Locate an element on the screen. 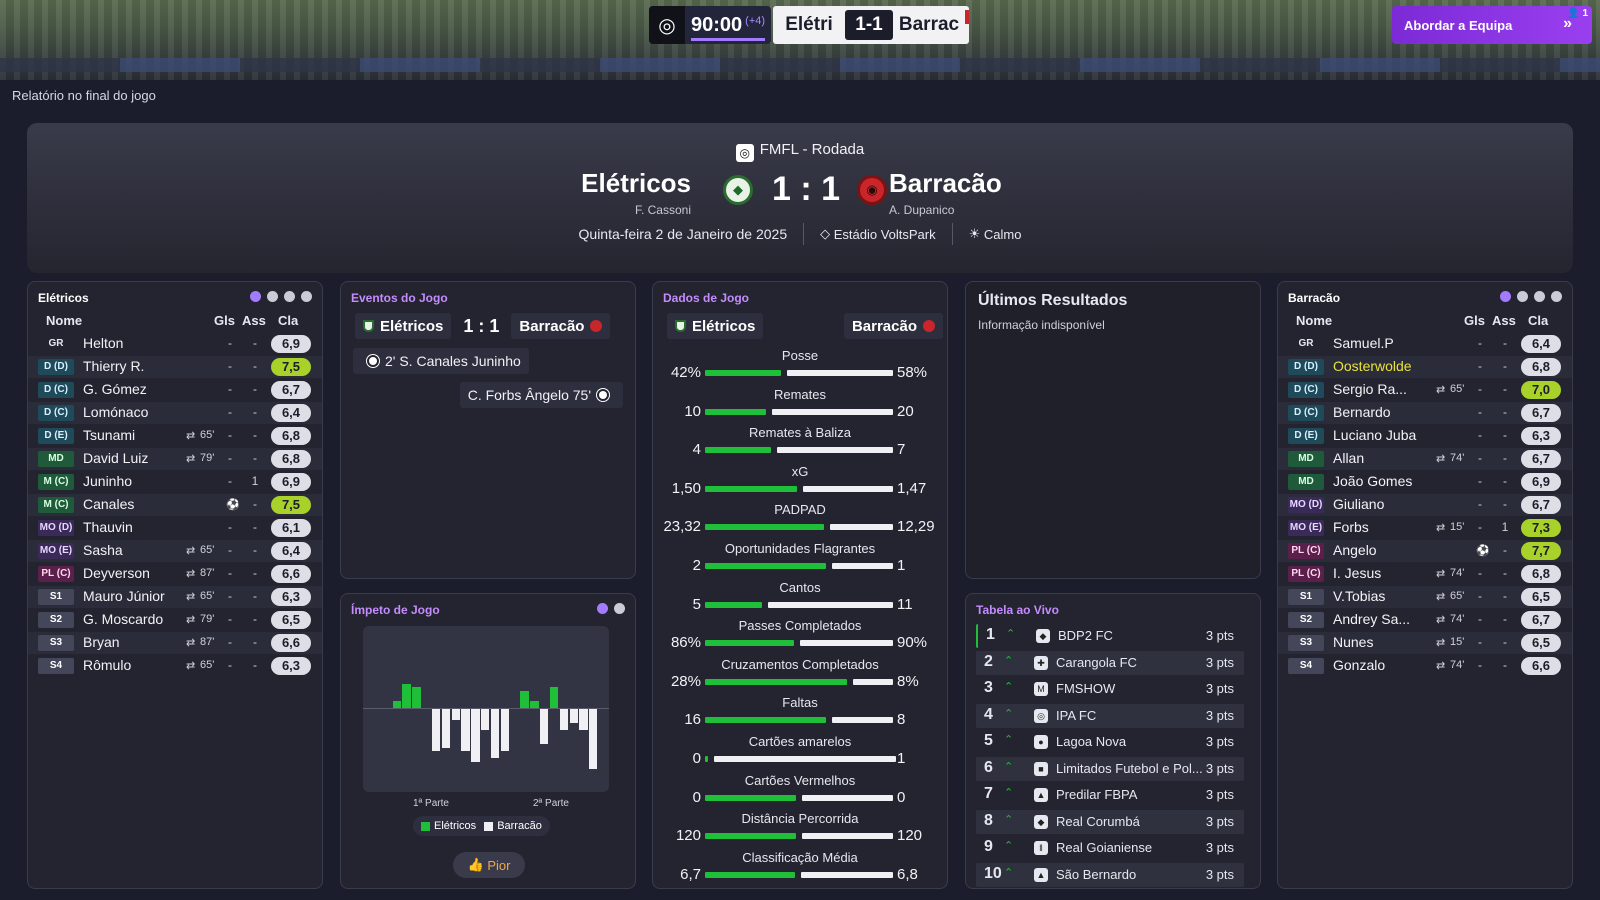 This screenshot has height=900, width=1600. player-name: Gonzalo is located at coordinates (1359, 665).